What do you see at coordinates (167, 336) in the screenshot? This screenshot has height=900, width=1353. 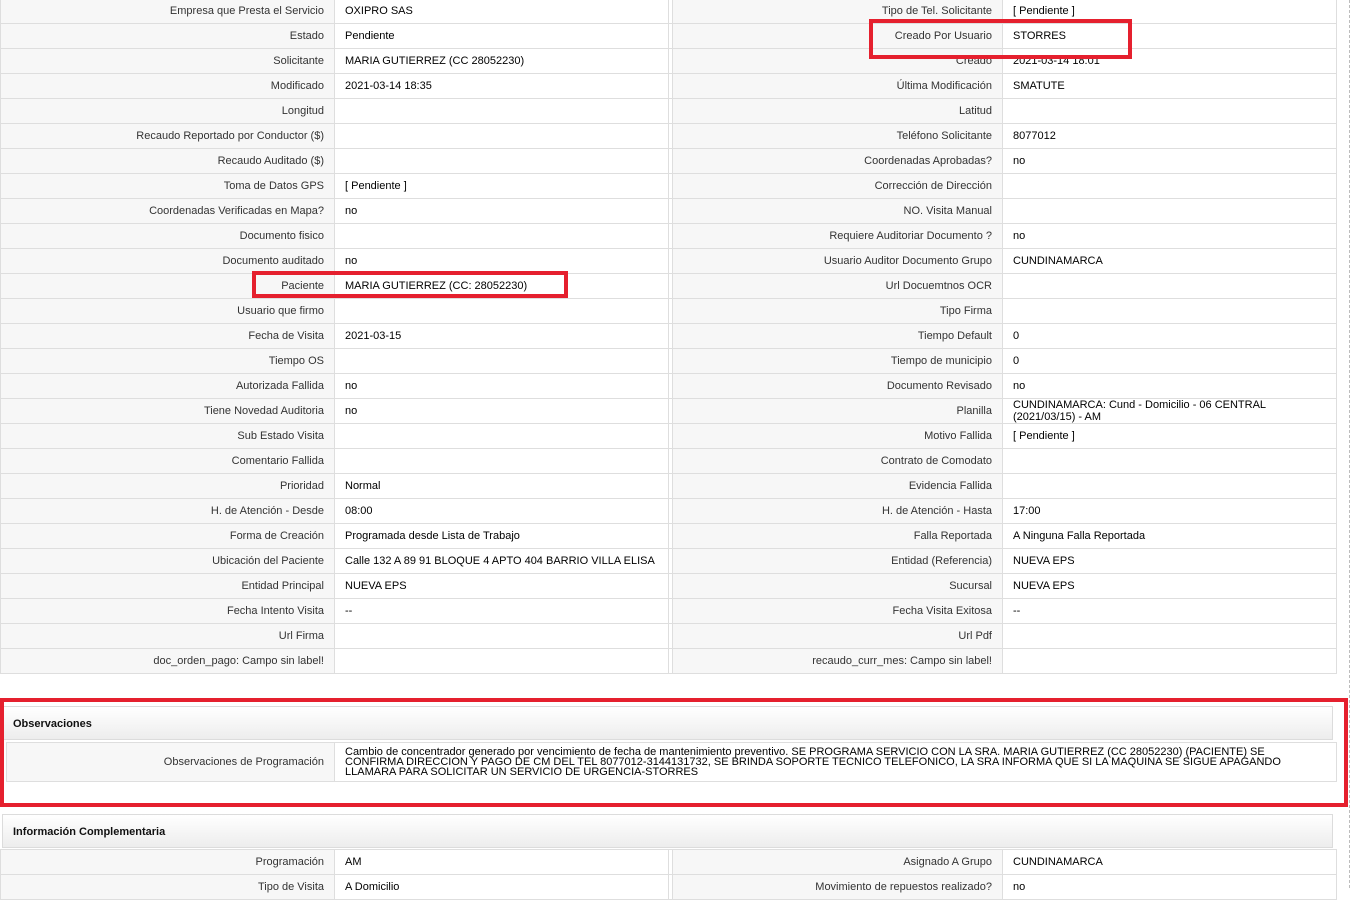 I see `field-label: Fecha de Visita` at bounding box center [167, 336].